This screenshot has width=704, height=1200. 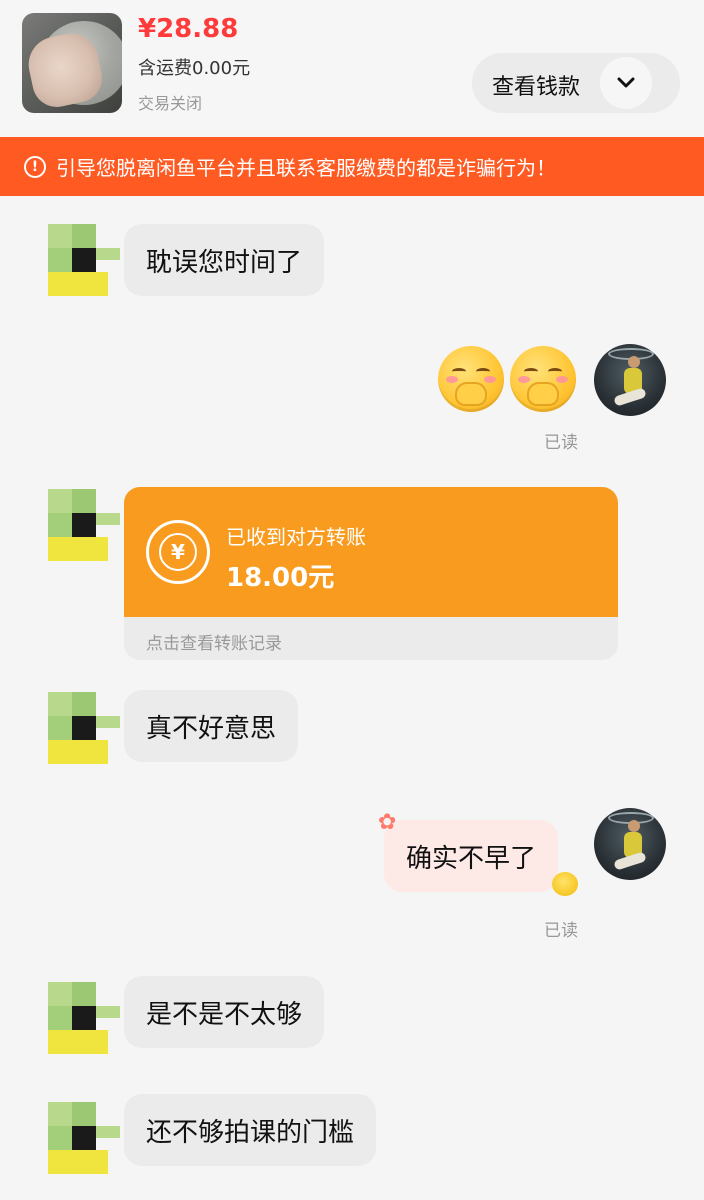 I want to click on transfer-card: ¥ 已收到对方转账 18.00元 点击查看转账记录, so click(x=371, y=573).